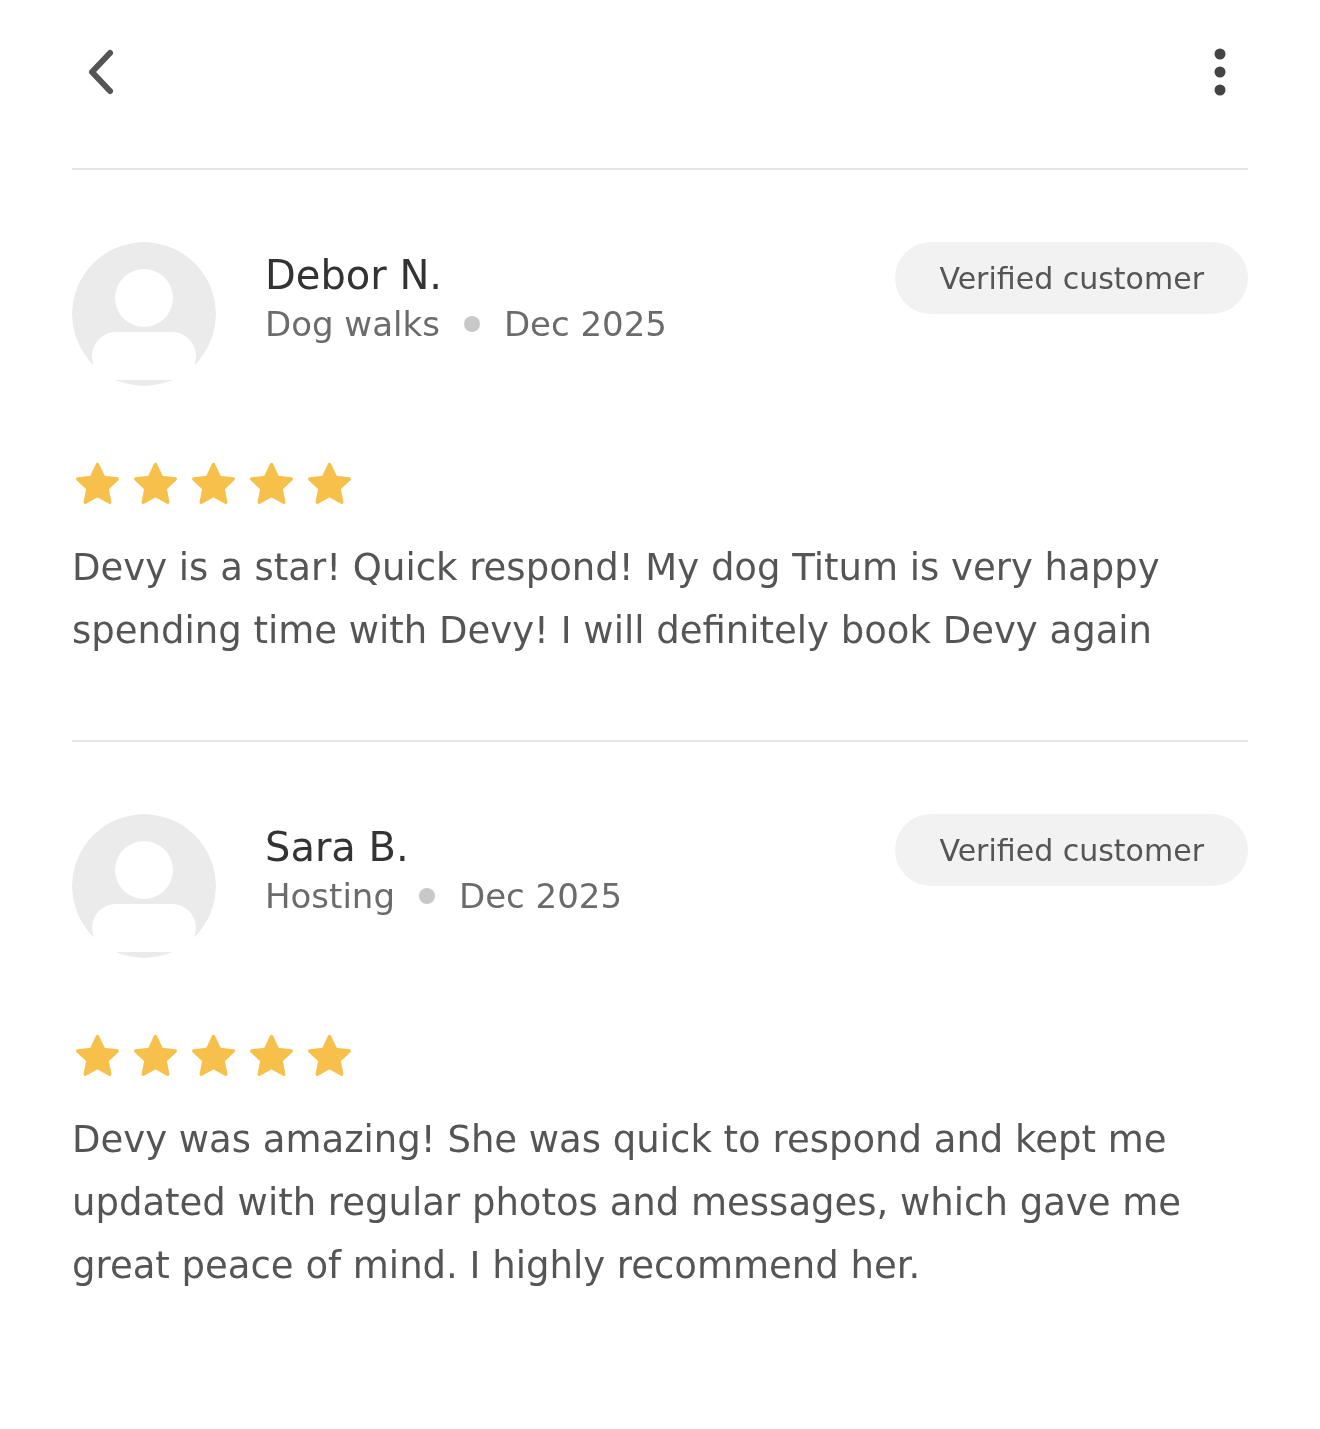 The width and height of the screenshot is (1320, 1429). Describe the element at coordinates (616, 599) in the screenshot. I see `review-text: Devy is a star! Quick respond! My dog Titum is very happy spending time with Devy! I will definitely book Devy again` at that location.